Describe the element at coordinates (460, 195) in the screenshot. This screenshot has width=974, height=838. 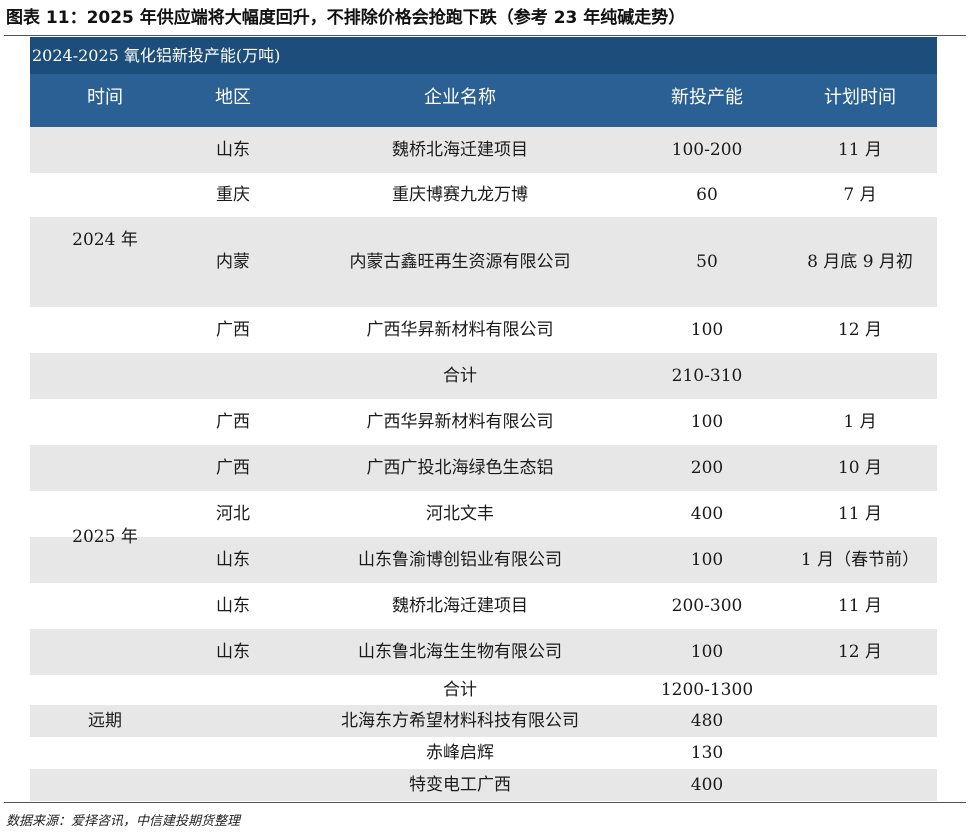
I see `cell-company: 重庆博赛九龙万博` at that location.